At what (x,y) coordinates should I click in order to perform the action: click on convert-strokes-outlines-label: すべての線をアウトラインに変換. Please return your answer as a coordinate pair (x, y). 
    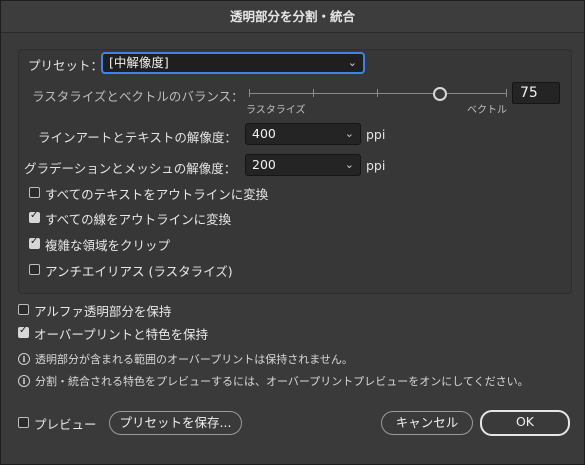
    Looking at the image, I should click on (138, 219).